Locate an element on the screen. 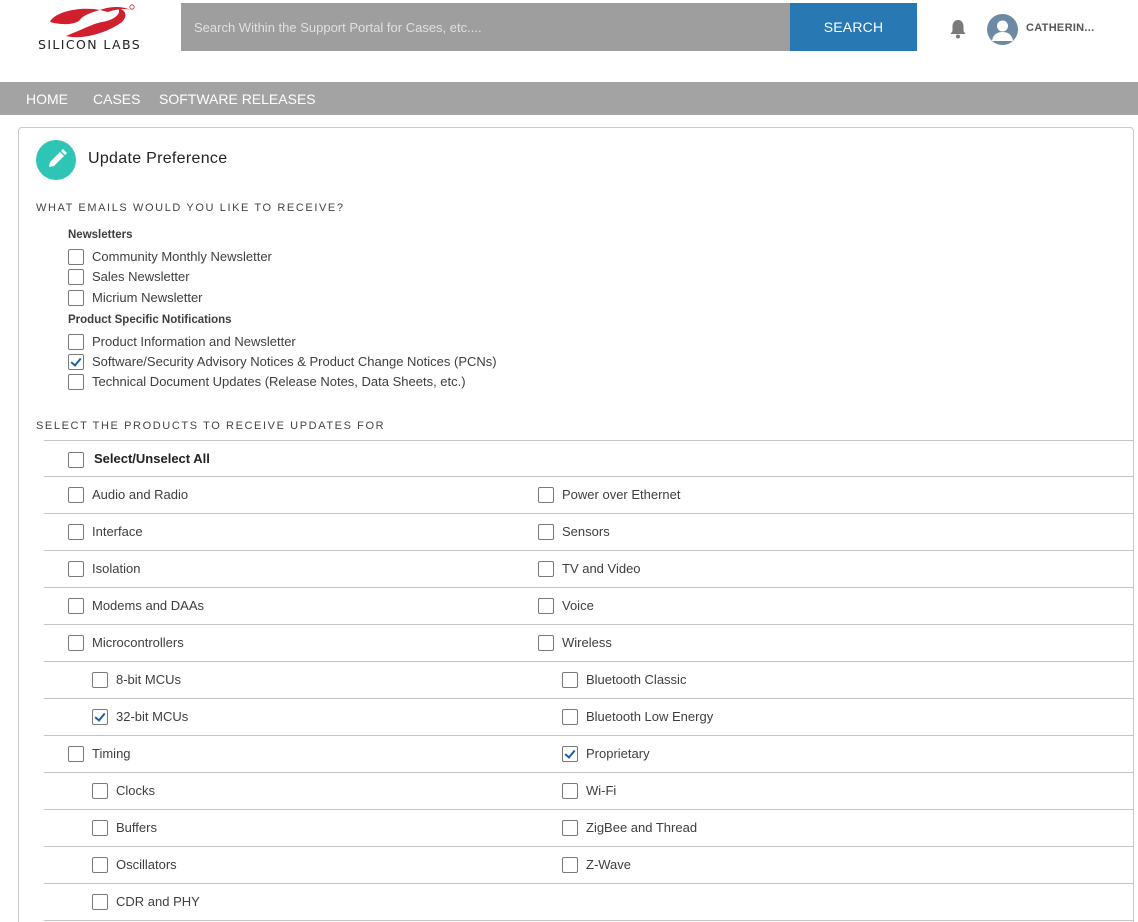 The height and width of the screenshot is (922, 1138). group-label-product-notifications: Product Specific Notifications is located at coordinates (150, 320).